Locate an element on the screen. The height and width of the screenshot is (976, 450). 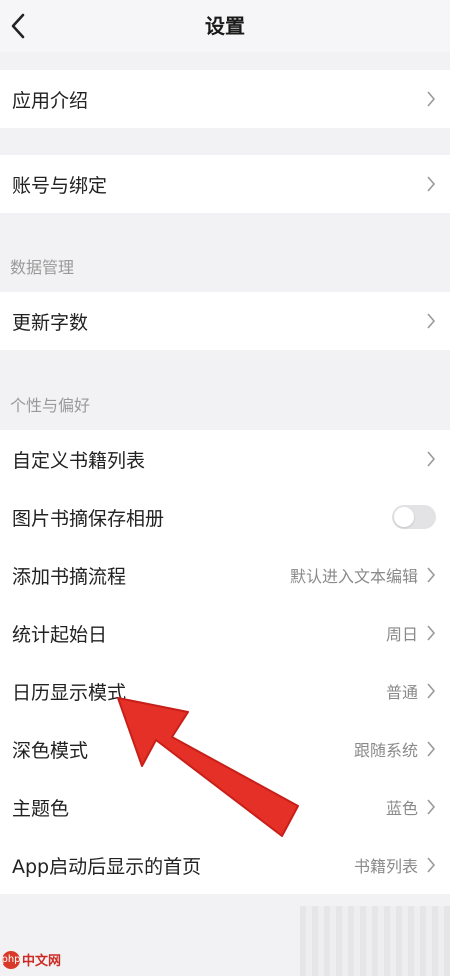
row-label: 图片书摘保存相册 is located at coordinates (88, 518).